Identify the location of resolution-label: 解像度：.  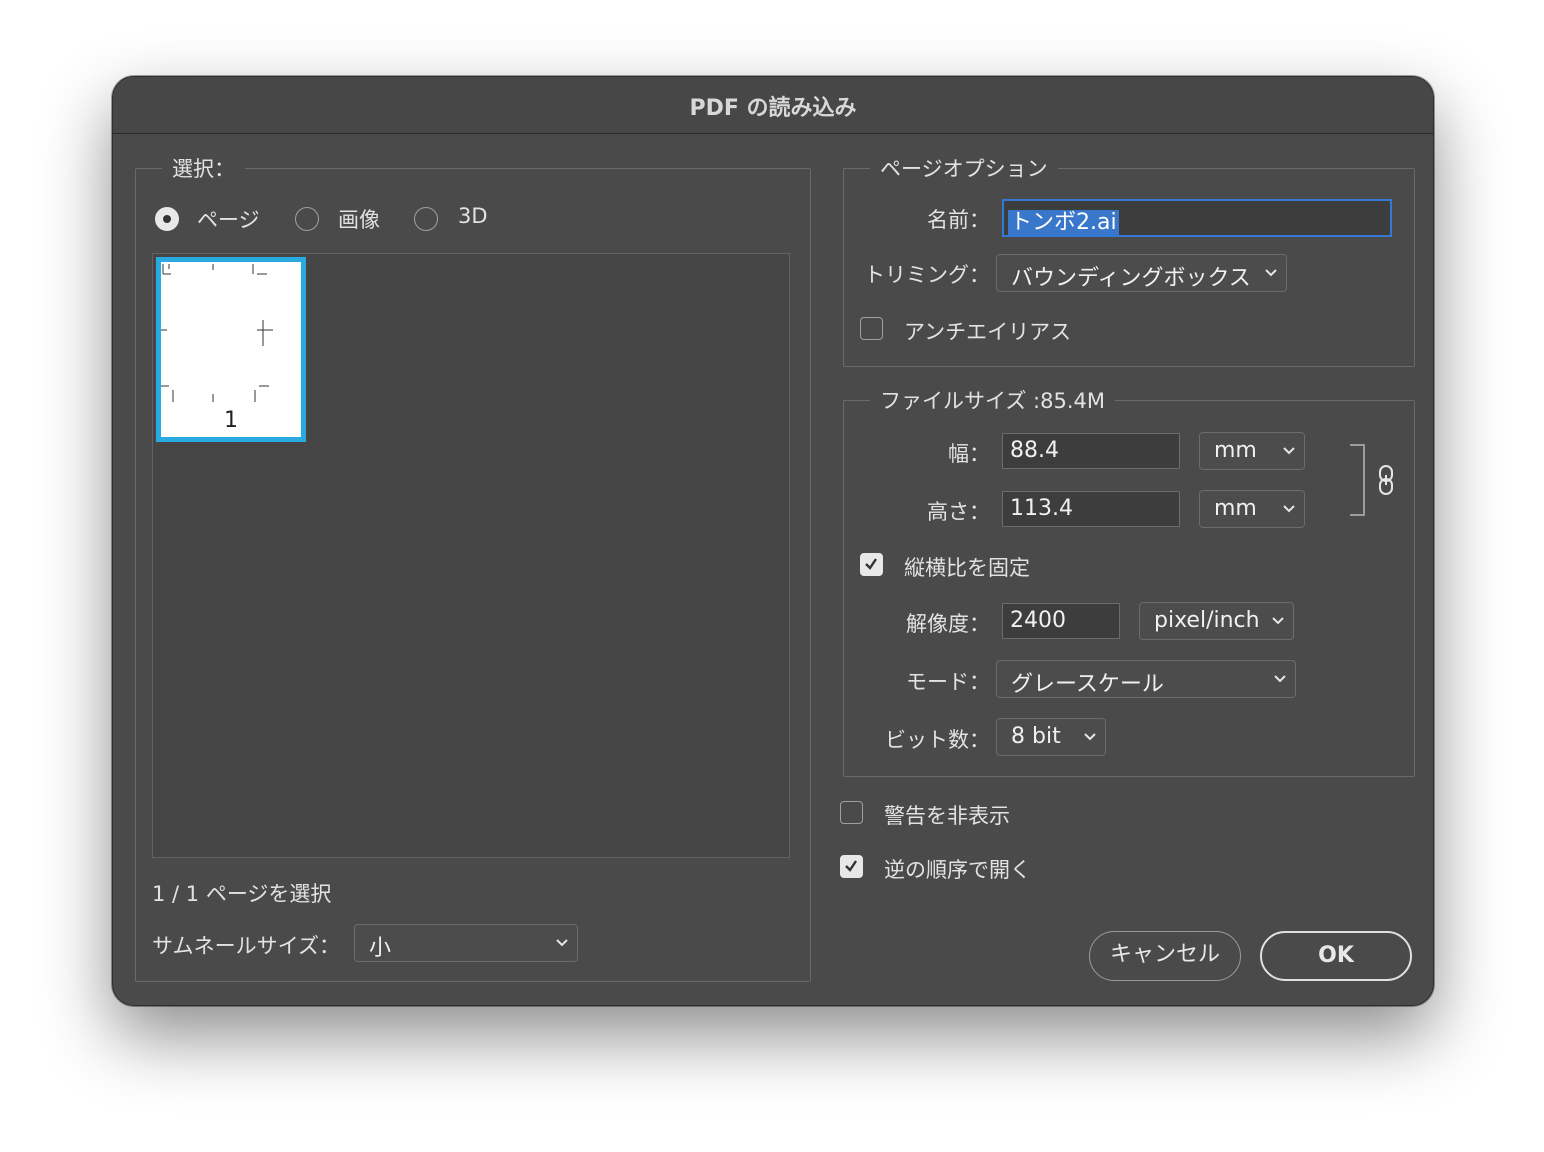
(948, 624).